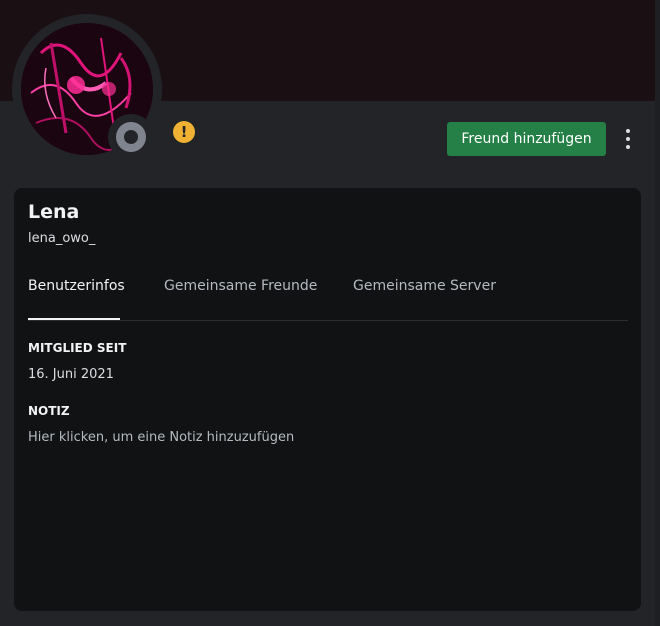  Describe the element at coordinates (240, 286) in the screenshot. I see `tab-mutual-friends: Gemeinsame Freunde` at that location.